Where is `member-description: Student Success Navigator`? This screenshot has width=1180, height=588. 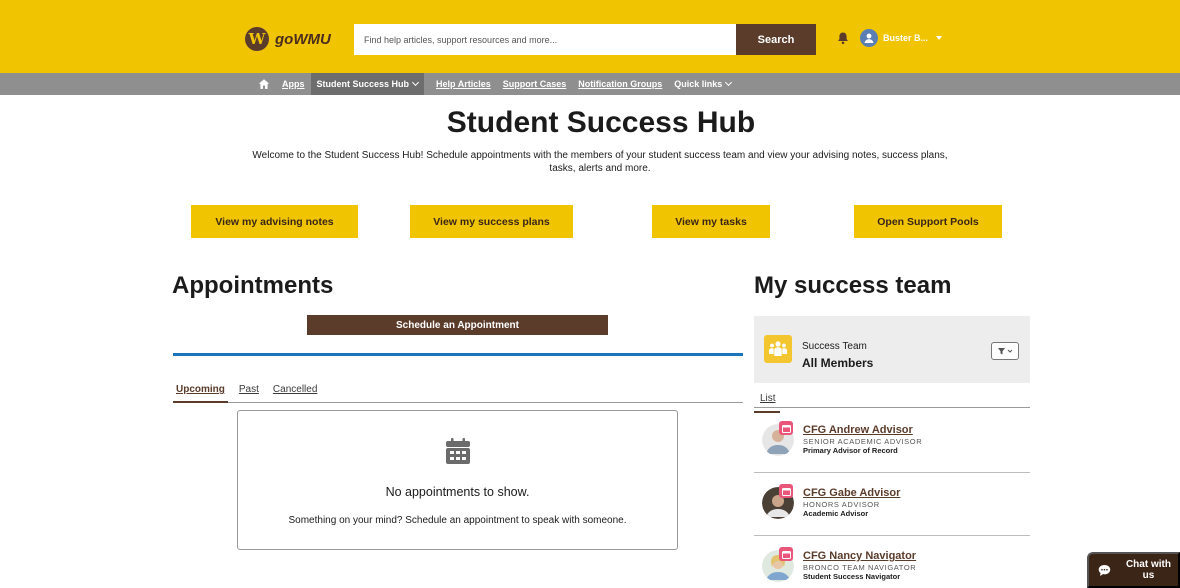 member-description: Student Success Navigator is located at coordinates (852, 576).